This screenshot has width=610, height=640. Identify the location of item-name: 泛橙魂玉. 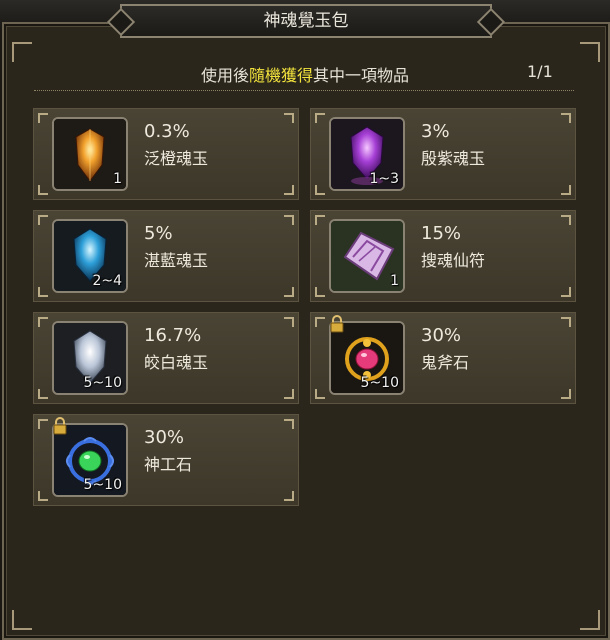
(176, 158).